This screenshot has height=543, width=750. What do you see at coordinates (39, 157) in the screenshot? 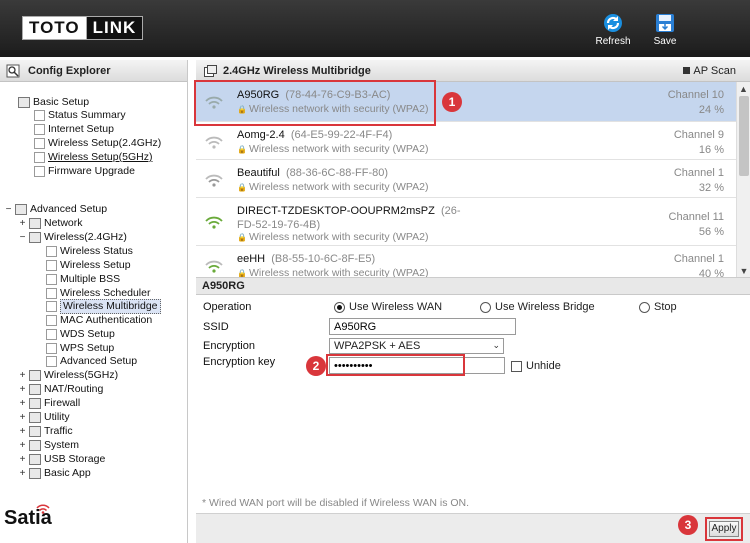
I see `wireless-page-icon` at bounding box center [39, 157].